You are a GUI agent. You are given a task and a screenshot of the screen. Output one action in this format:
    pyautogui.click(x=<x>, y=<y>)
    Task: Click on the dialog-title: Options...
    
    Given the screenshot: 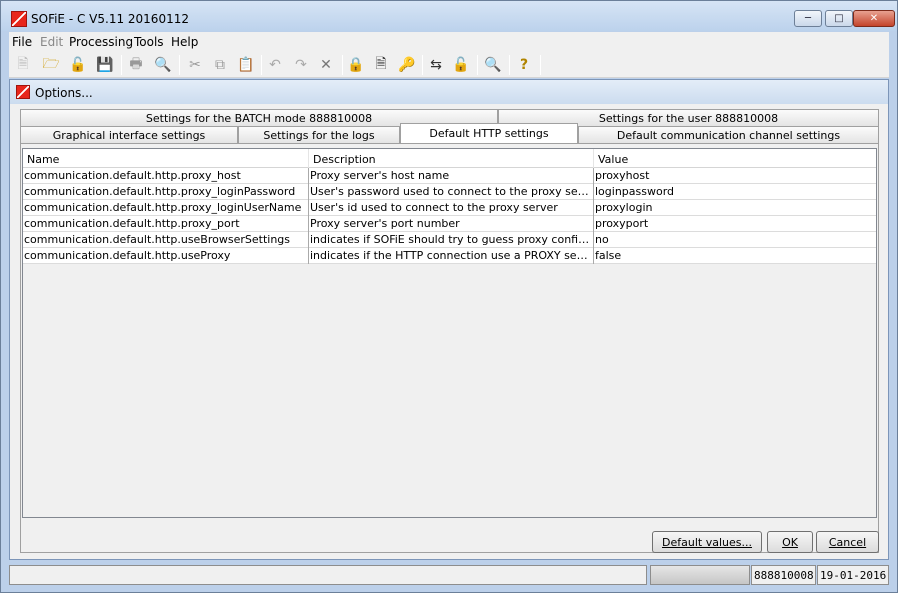 What is the action you would take?
    pyautogui.click(x=64, y=93)
    